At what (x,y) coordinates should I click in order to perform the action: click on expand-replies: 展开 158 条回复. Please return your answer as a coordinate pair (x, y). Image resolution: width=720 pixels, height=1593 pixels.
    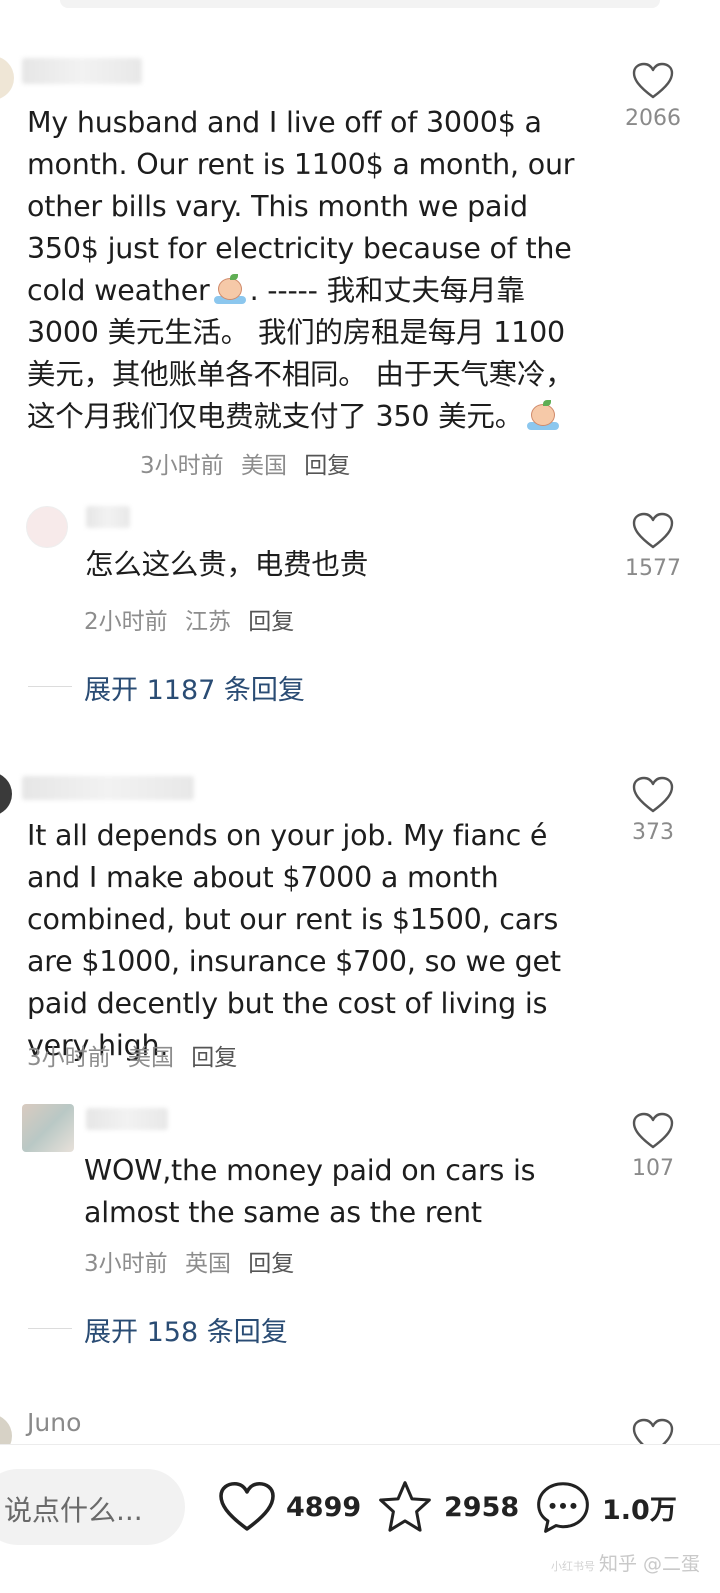
    Looking at the image, I should click on (200, 1330).